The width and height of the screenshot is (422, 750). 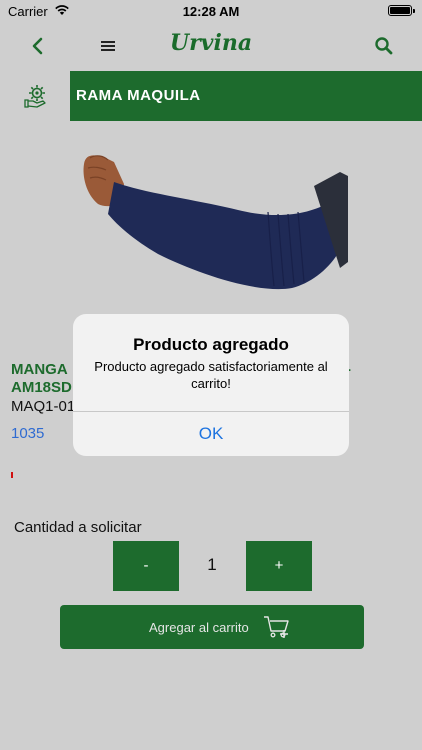 I want to click on gear-hand-icon, so click(x=35, y=96).